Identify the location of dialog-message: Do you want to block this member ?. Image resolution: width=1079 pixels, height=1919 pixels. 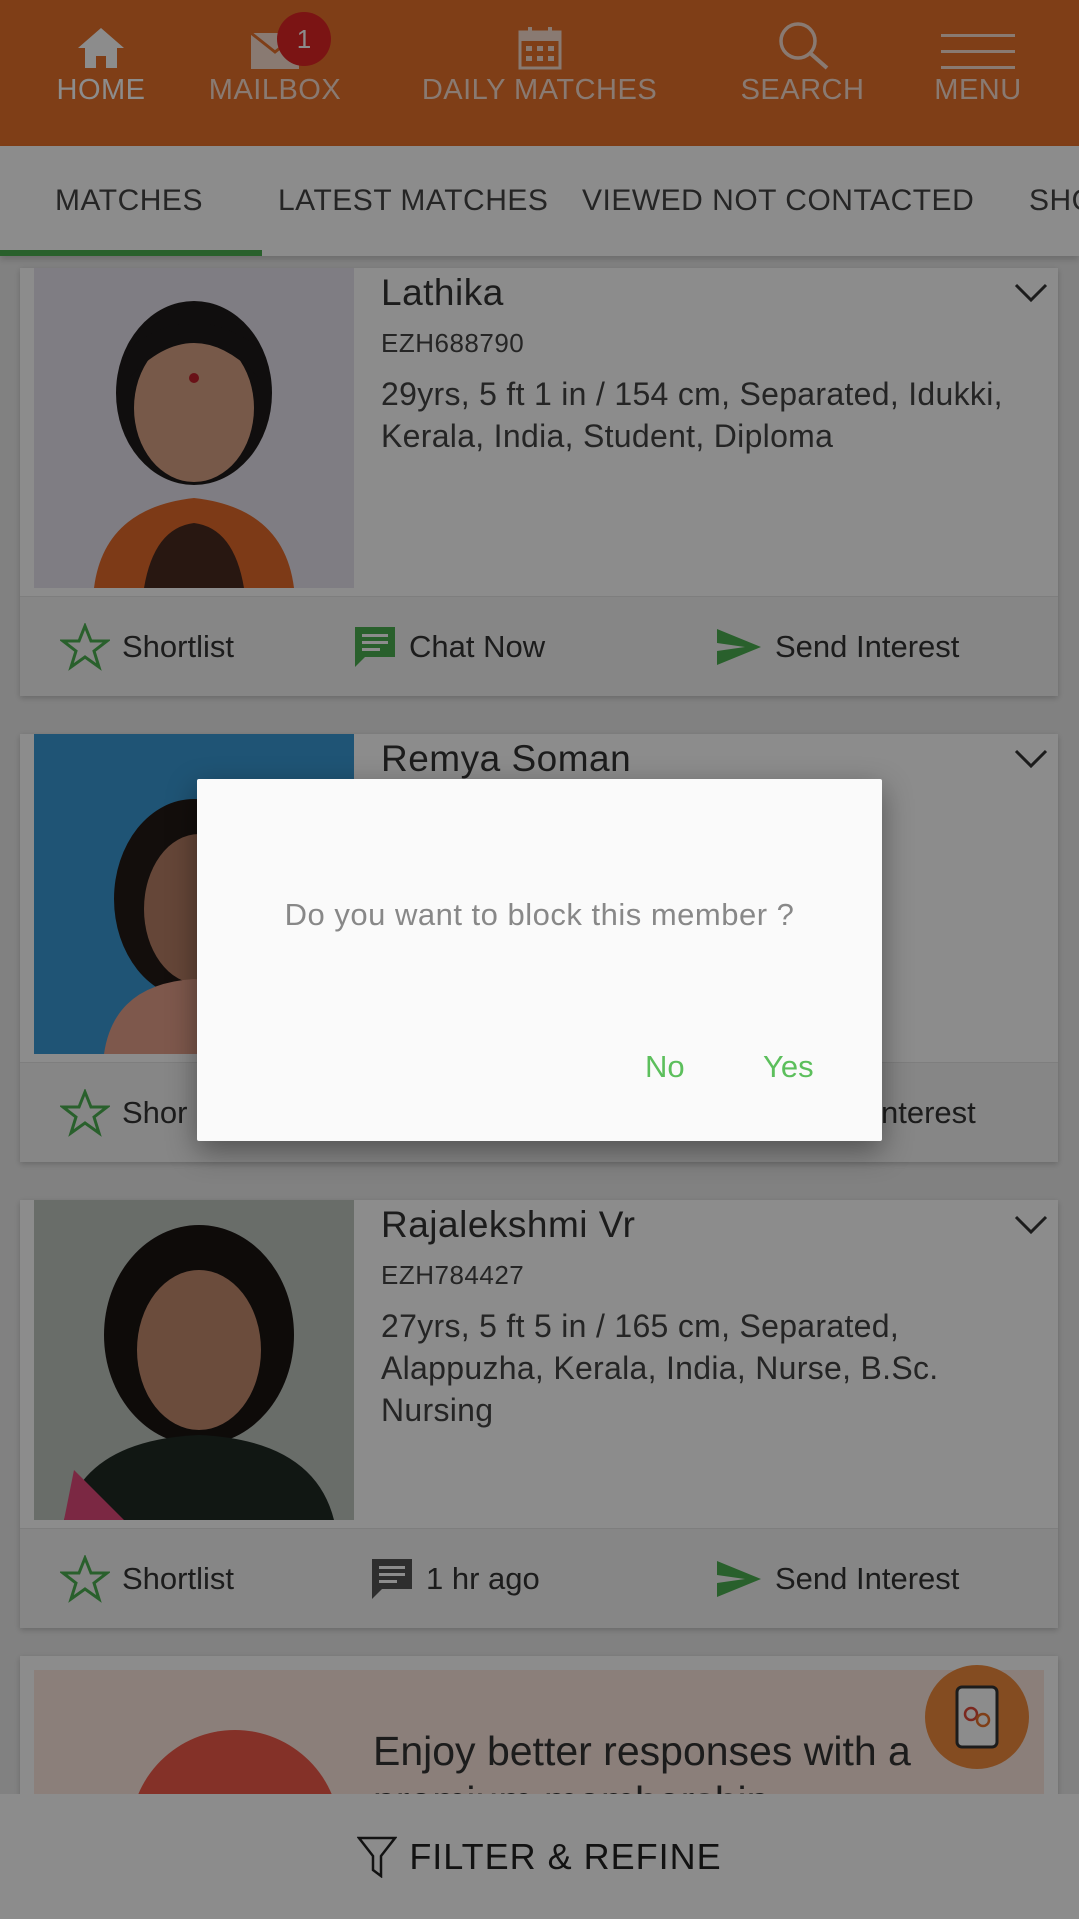
(539, 914).